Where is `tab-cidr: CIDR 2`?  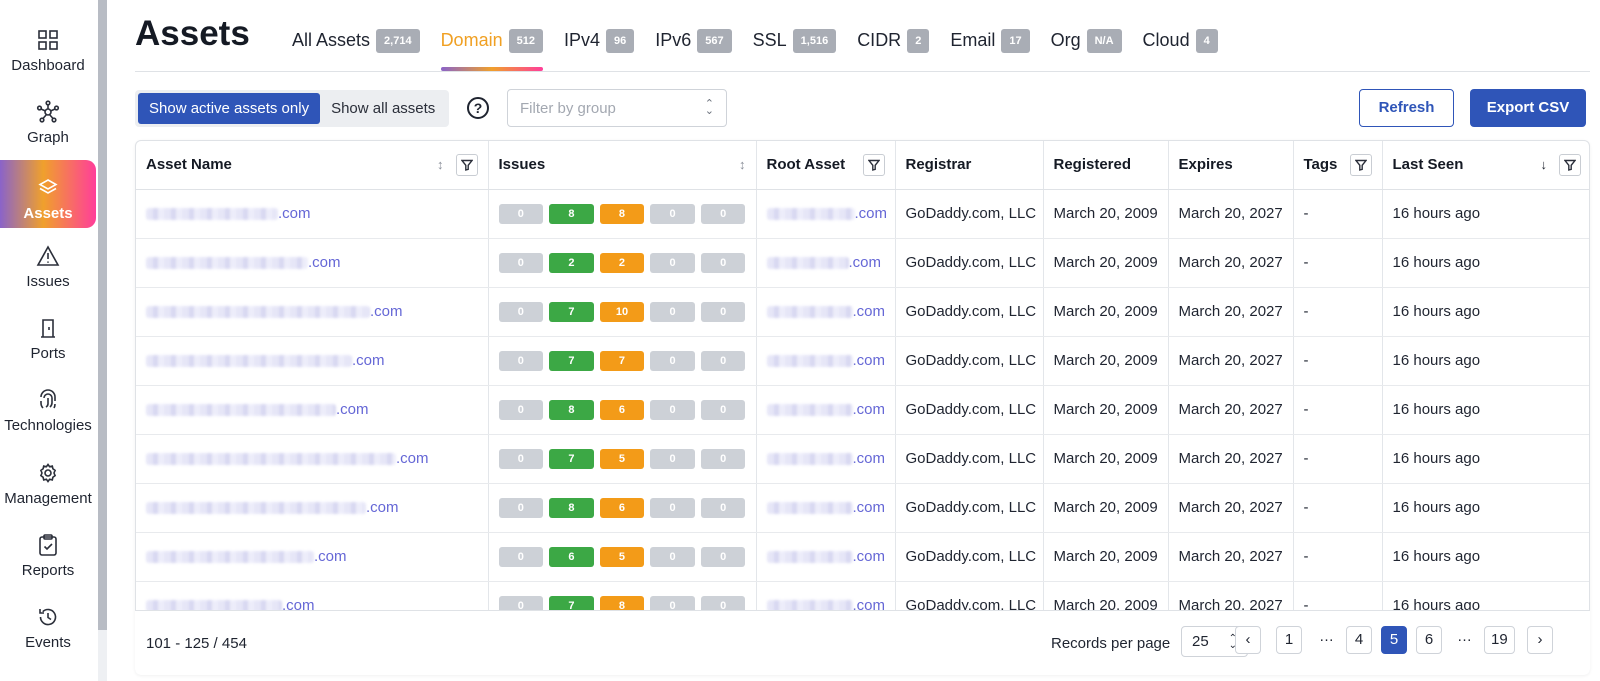
tab-cidr: CIDR 2 is located at coordinates (903, 49).